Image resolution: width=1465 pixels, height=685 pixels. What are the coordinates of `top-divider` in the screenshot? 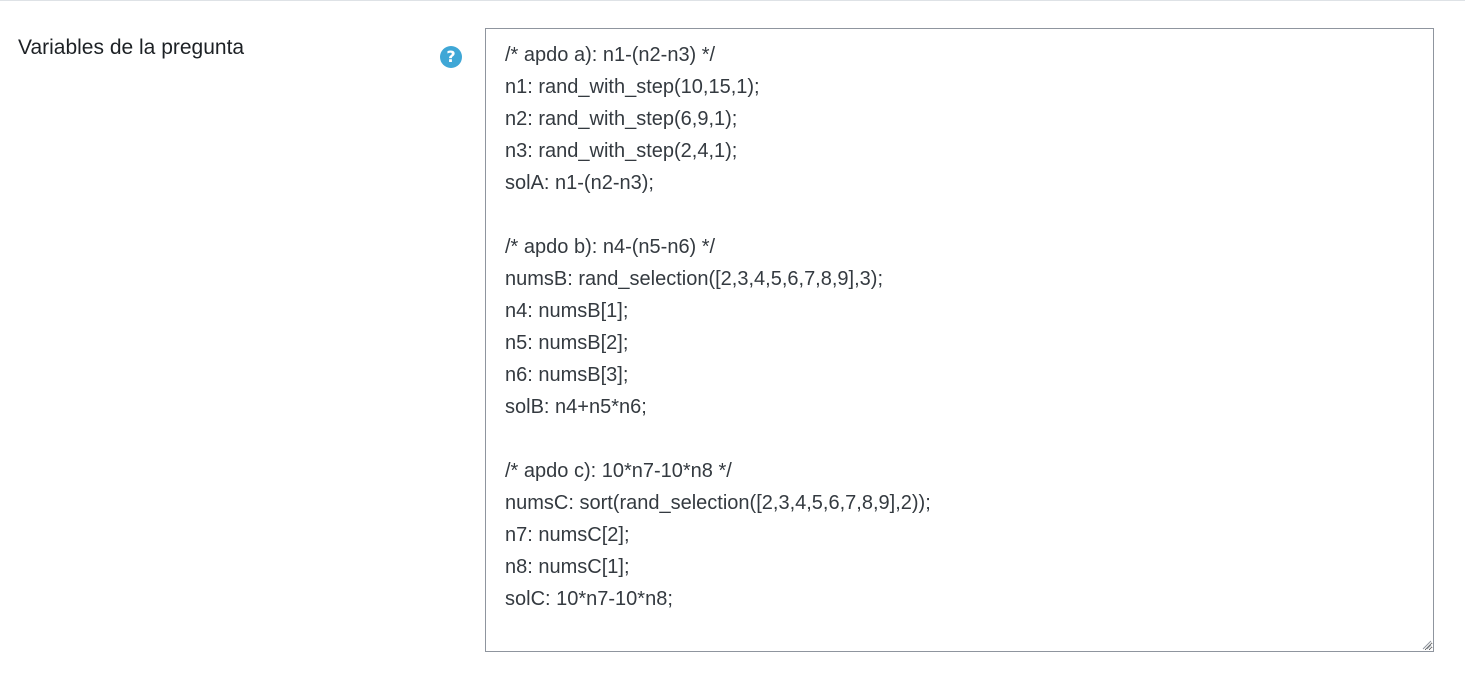 It's located at (732, 0).